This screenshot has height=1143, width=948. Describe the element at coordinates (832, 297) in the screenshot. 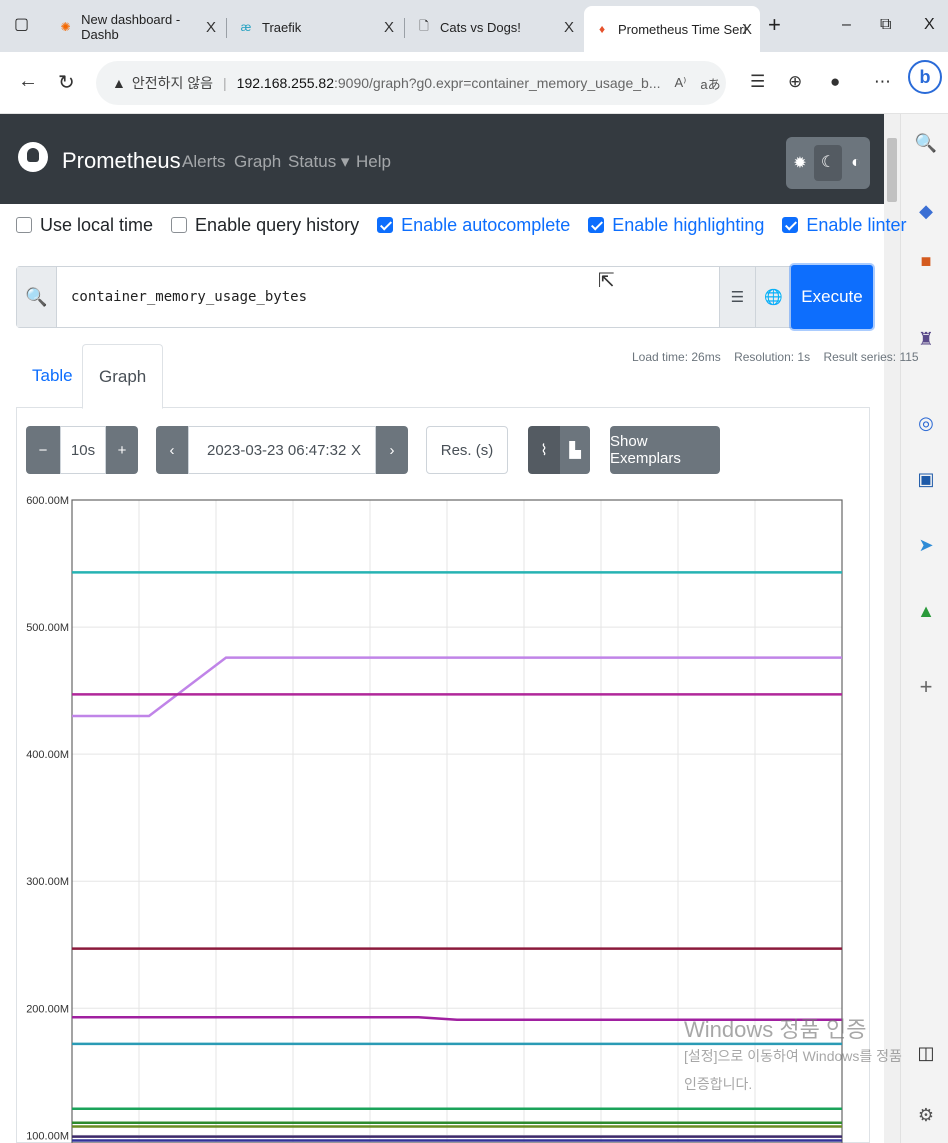

I see `execute-button: Execute` at that location.